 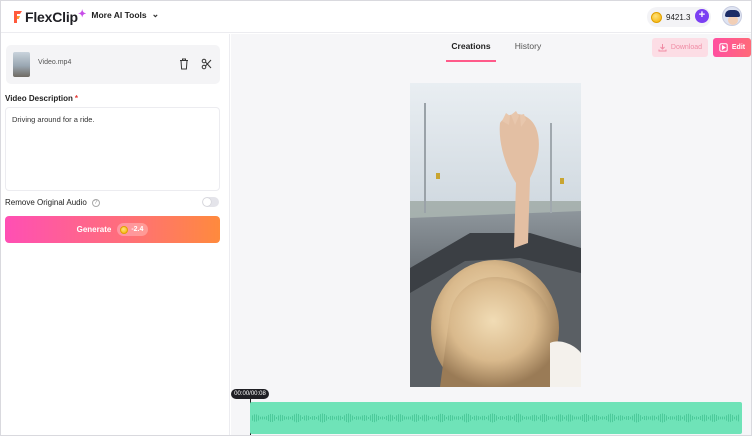 What do you see at coordinates (207, 64) in the screenshot?
I see `scissors-icon` at bounding box center [207, 64].